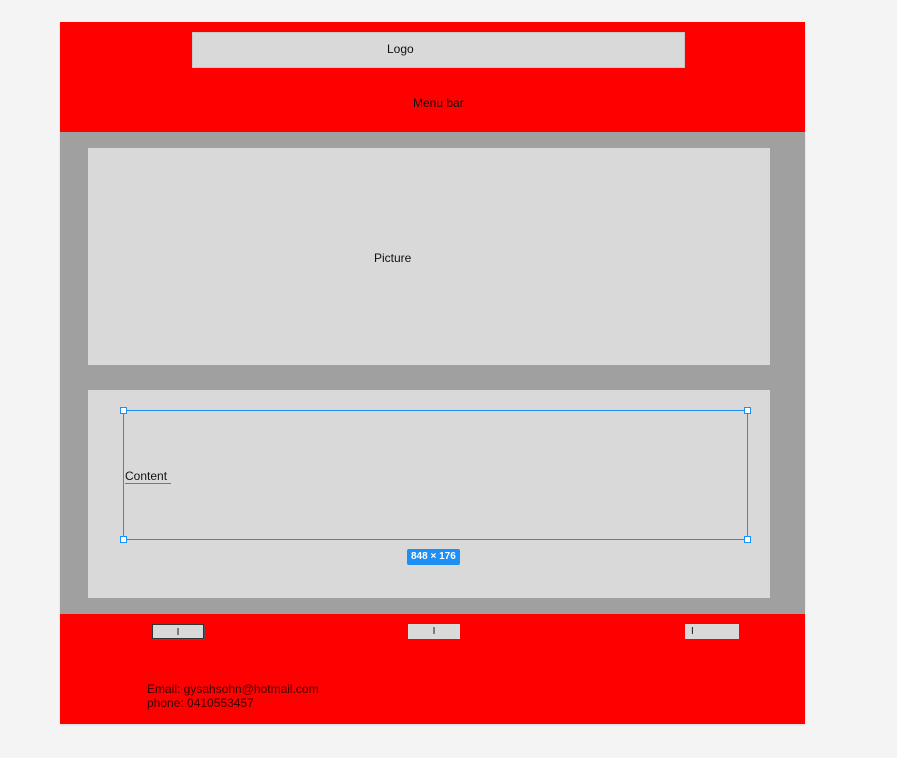 This screenshot has width=897, height=758. I want to click on resize-handle-top-left, so click(123, 410).